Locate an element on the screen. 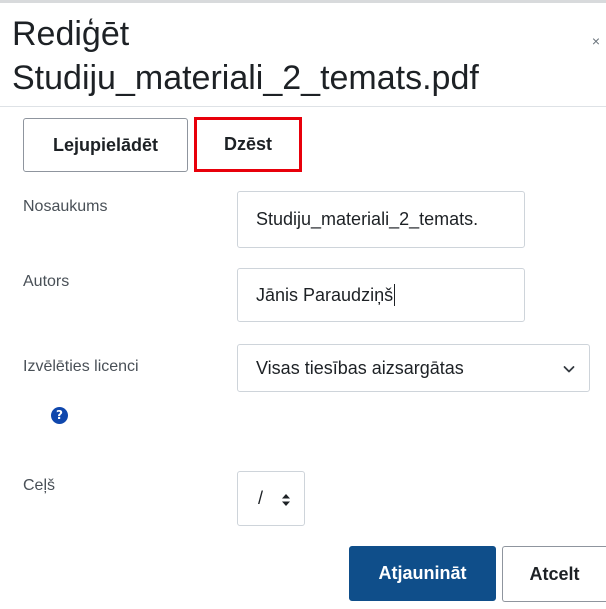  text-caret is located at coordinates (395, 295).